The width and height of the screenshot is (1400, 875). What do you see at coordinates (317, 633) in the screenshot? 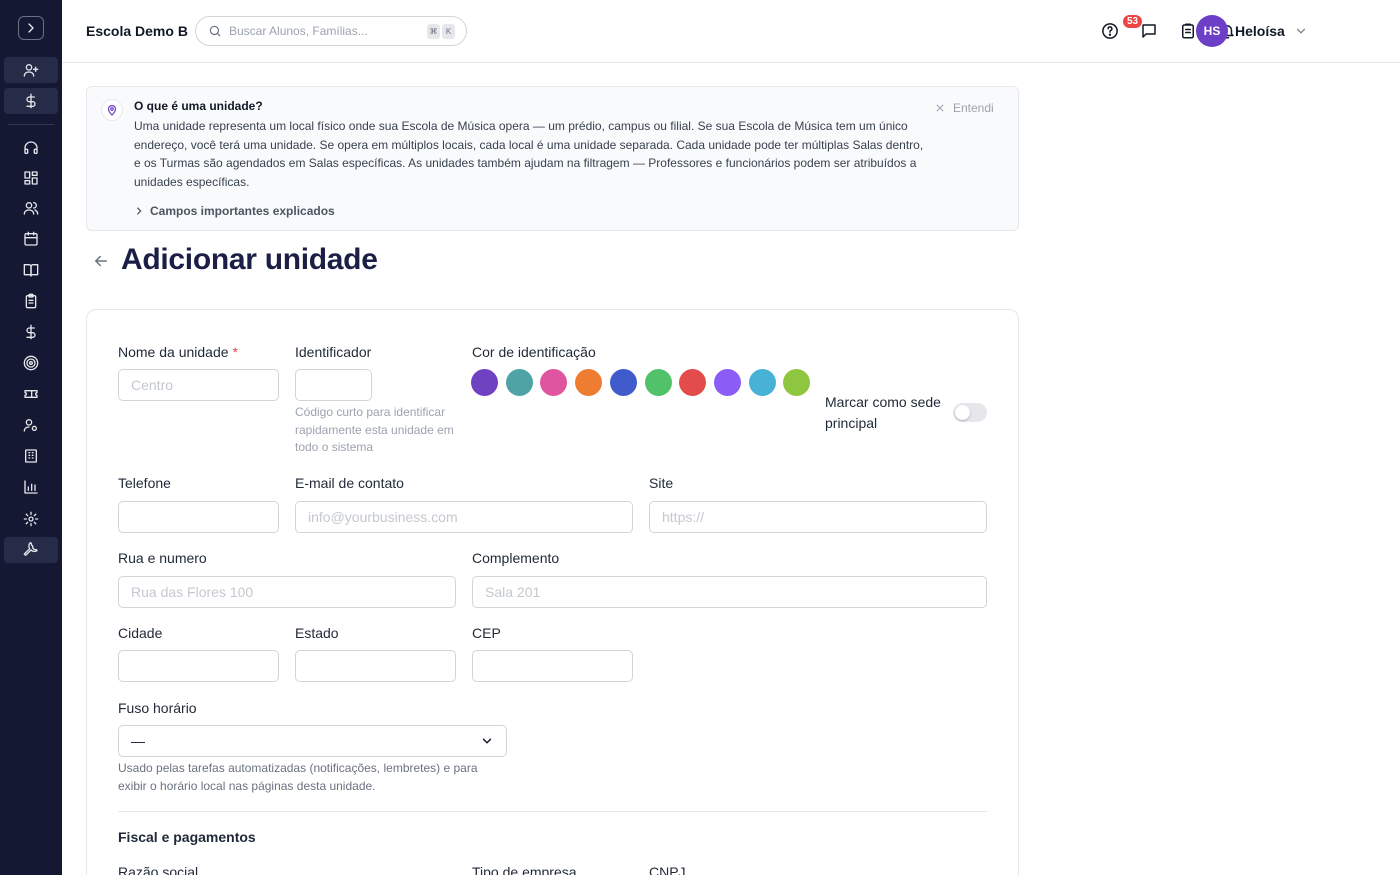
I see `state-label: Estado` at bounding box center [317, 633].